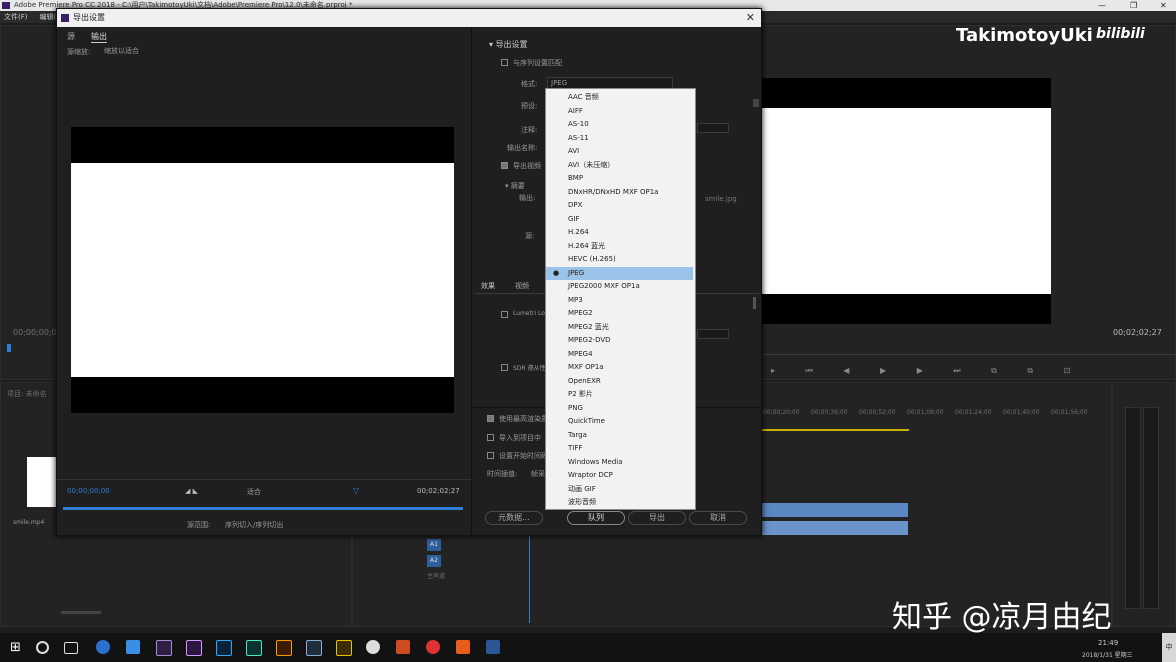  I want to click on notification-icon: 中, so click(1169, 647).